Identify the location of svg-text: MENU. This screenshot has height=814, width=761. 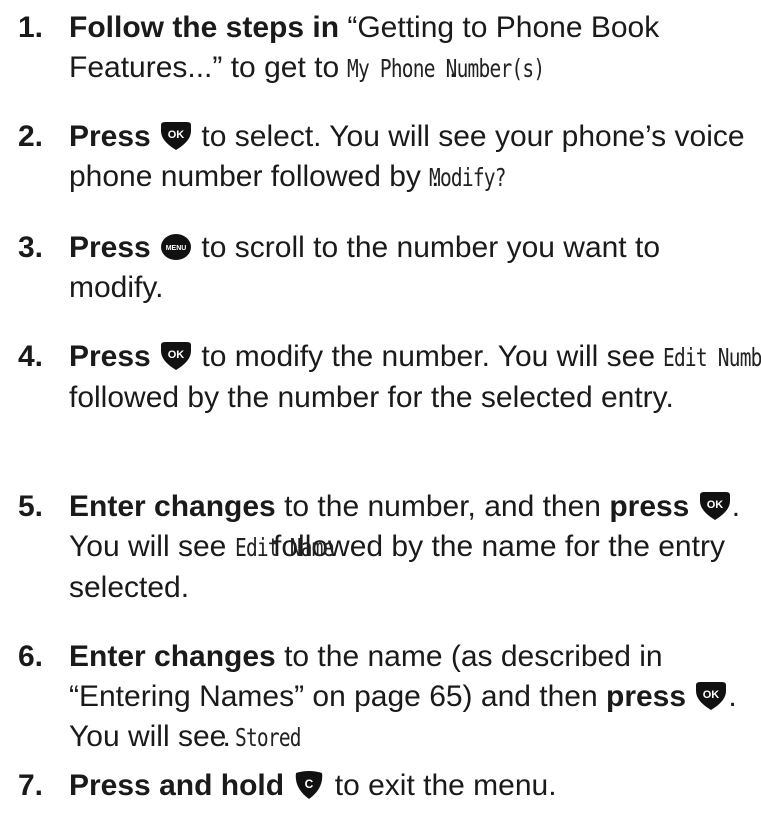
(176, 248).